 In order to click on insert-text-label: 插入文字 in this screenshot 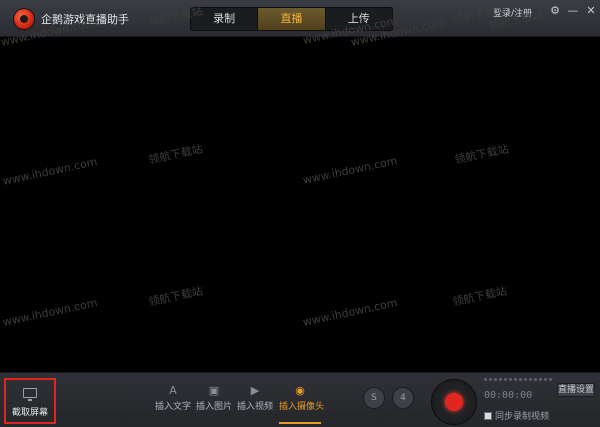, I will do `click(172, 407)`.